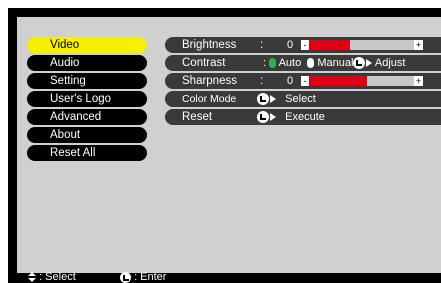 The image size is (441, 283). Describe the element at coordinates (300, 99) in the screenshot. I see `color-mode-action-label: Select` at that location.